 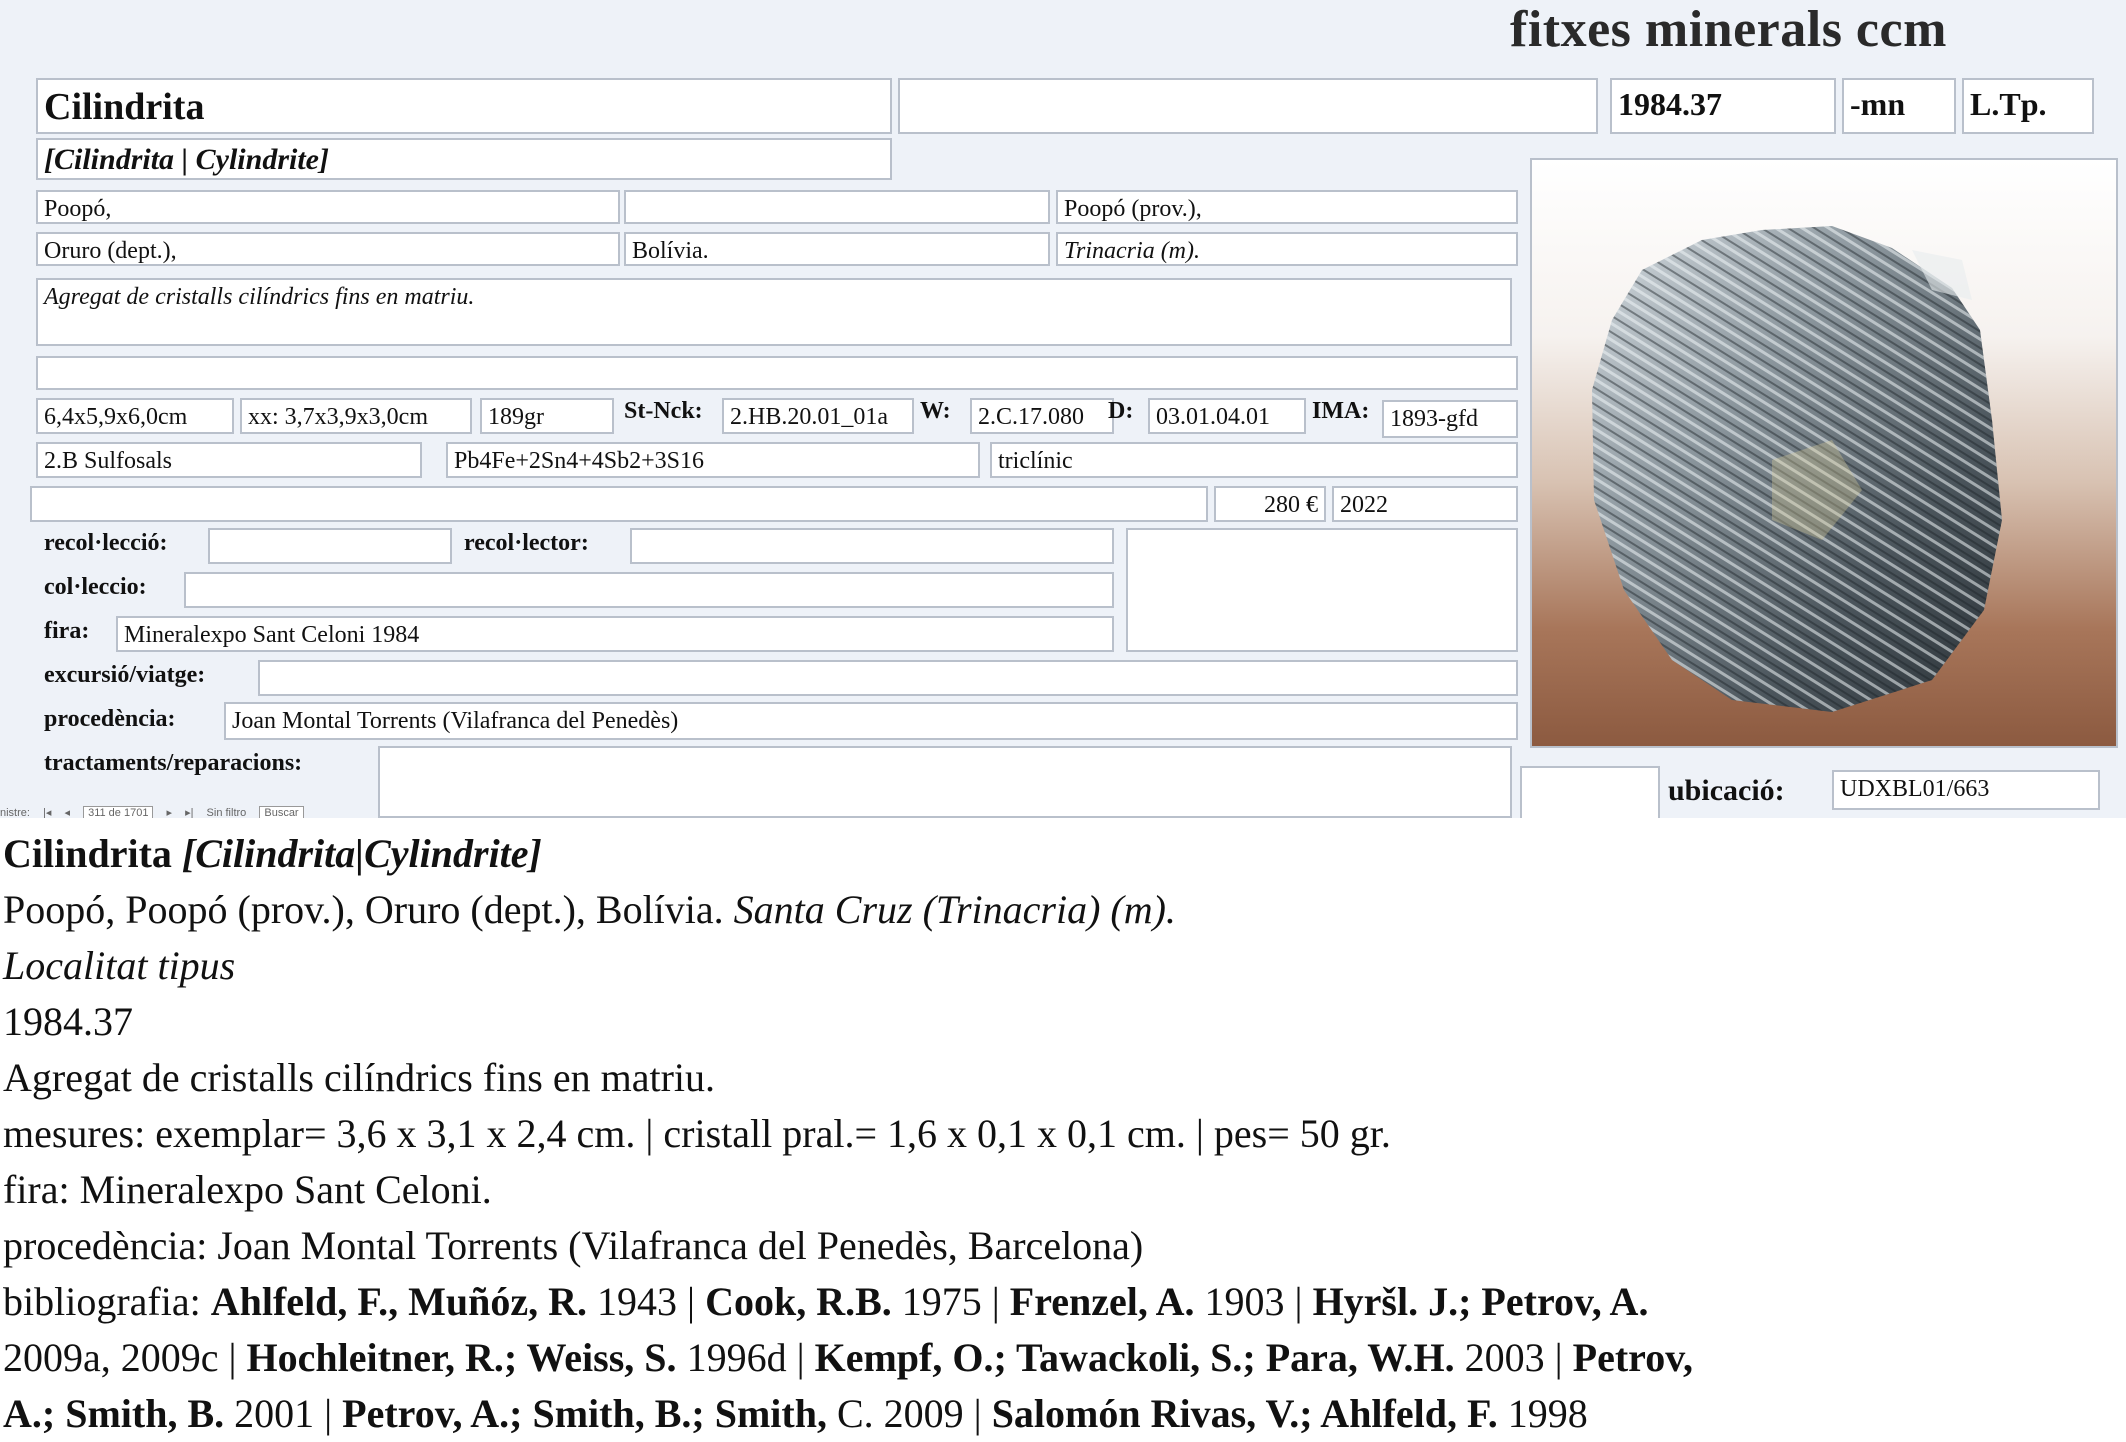 What do you see at coordinates (619, 504) in the screenshot?
I see `blank-field` at bounding box center [619, 504].